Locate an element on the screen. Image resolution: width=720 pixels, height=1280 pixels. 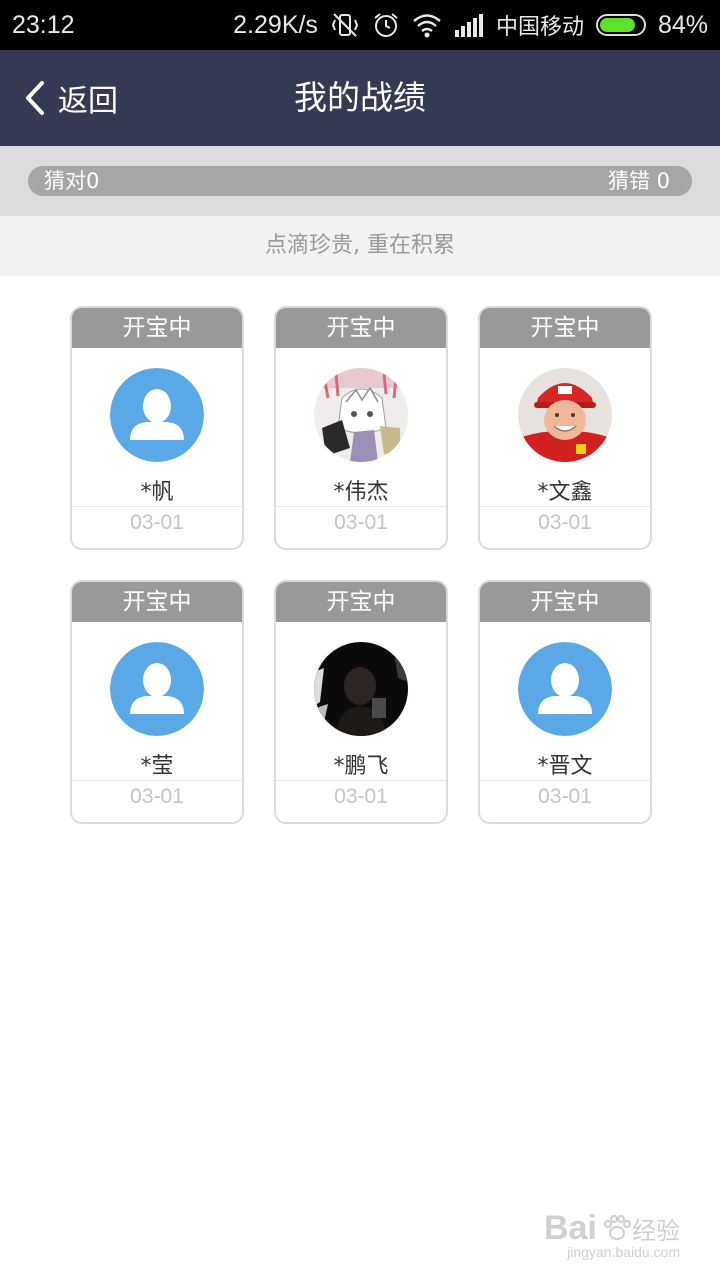
battery-icon is located at coordinates (620, 25).